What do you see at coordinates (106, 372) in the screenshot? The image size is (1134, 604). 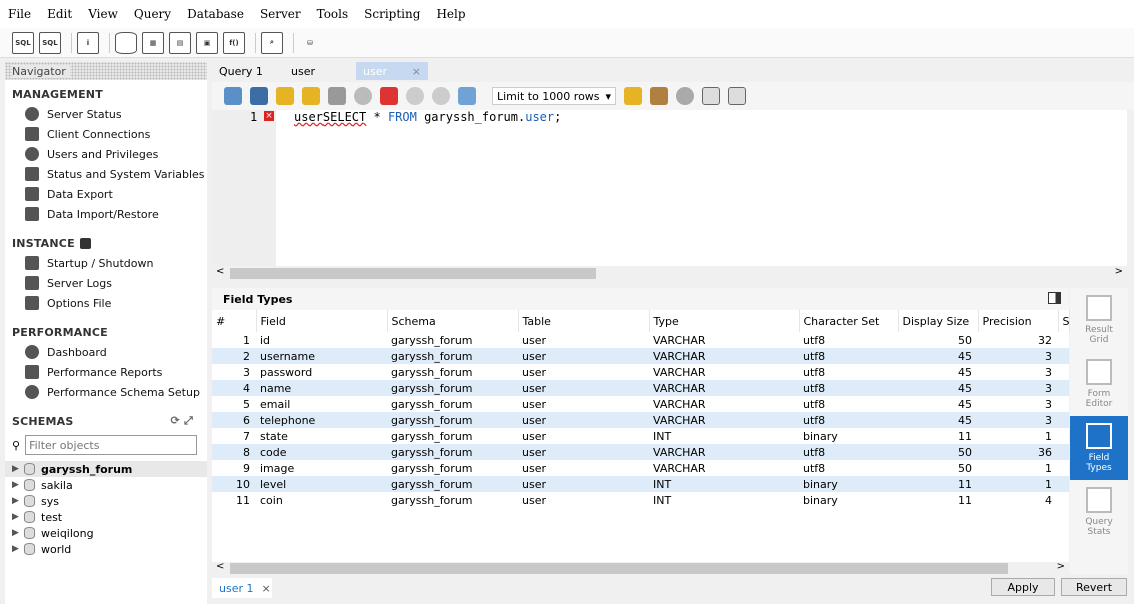 I see `nav-performance-reports: Performance Reports` at bounding box center [106, 372].